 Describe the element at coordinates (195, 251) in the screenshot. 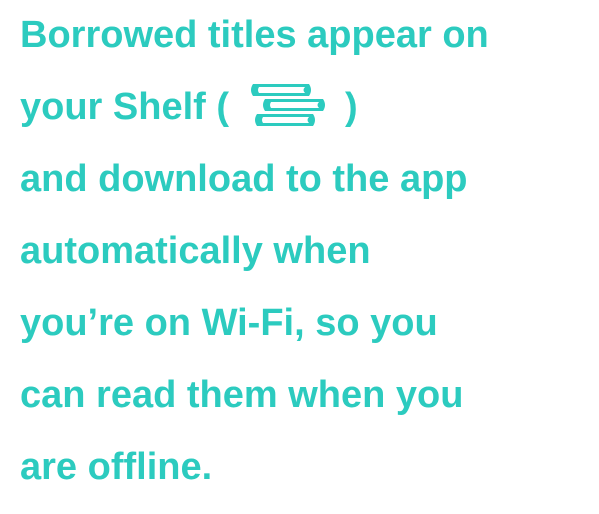

I see `message-line-4: automatically when` at that location.